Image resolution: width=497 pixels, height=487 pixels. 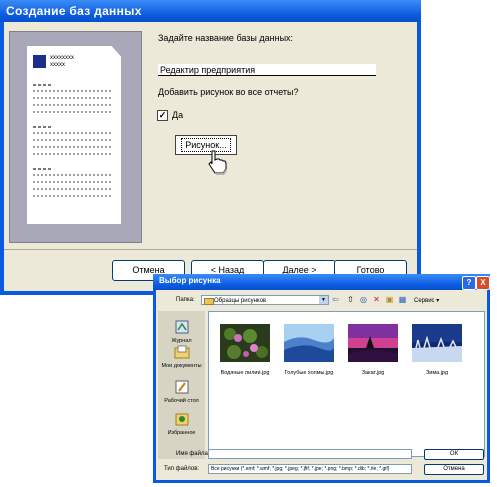 What do you see at coordinates (182, 469) in the screenshot?
I see `file-type-label: Тип файлов:` at bounding box center [182, 469].